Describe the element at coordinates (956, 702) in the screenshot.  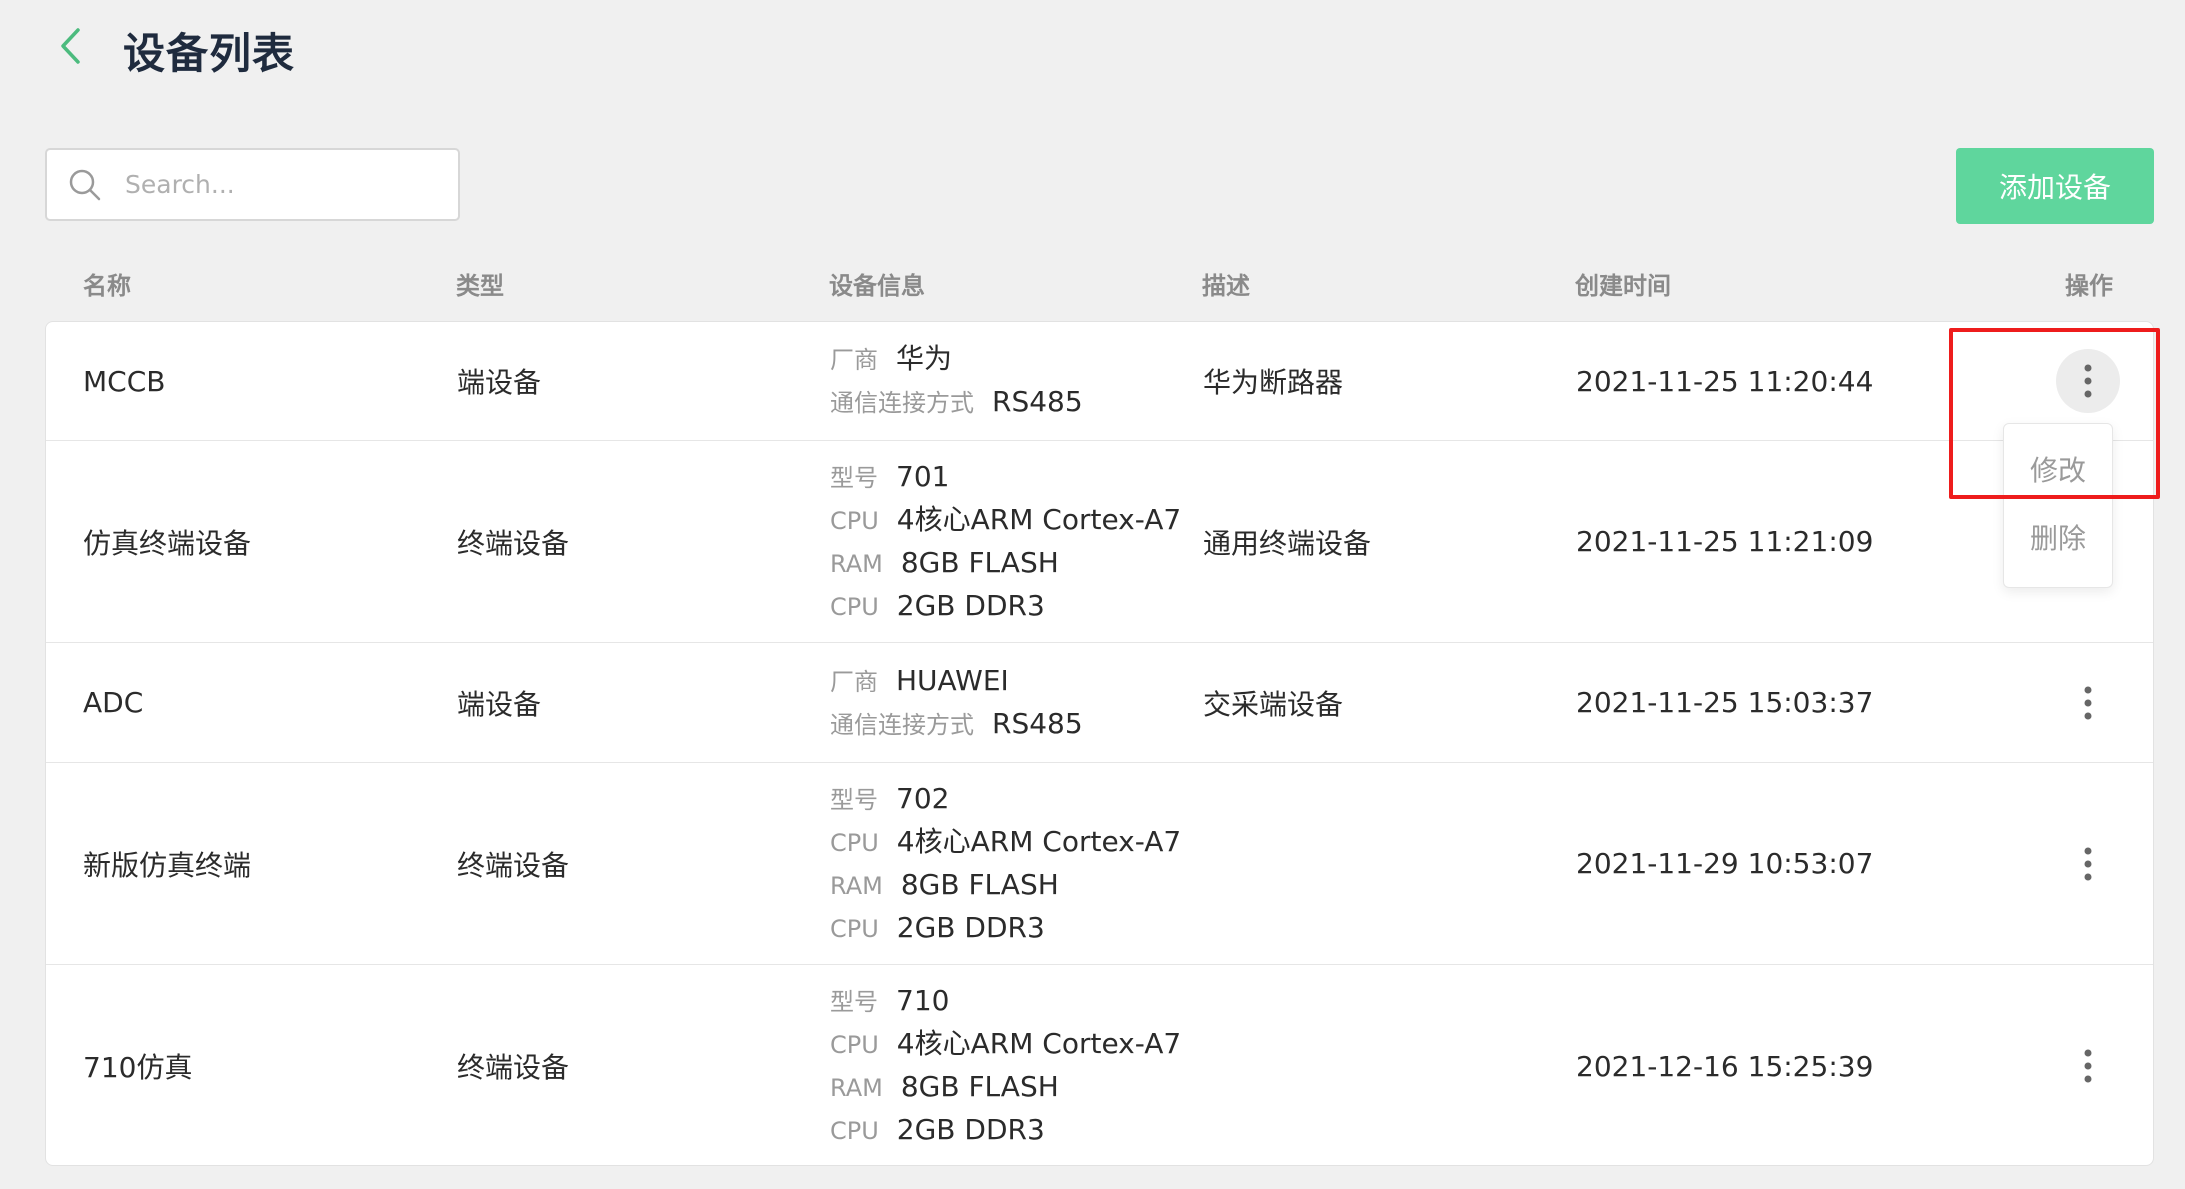
I see `device-info: 厂商 HUAWEI 通信连接方式 RS485` at that location.